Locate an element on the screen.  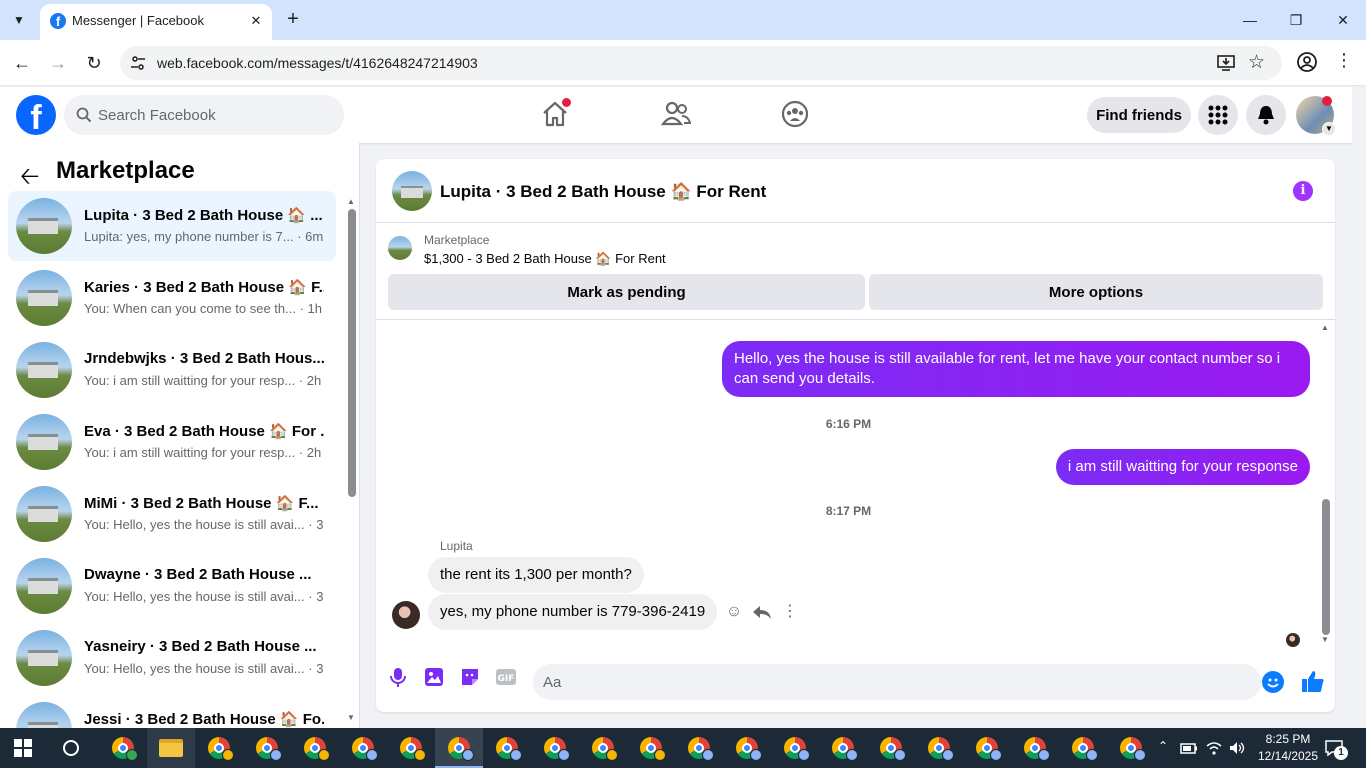
window-close-icon: ✕ is located at coordinates (1343, 20).